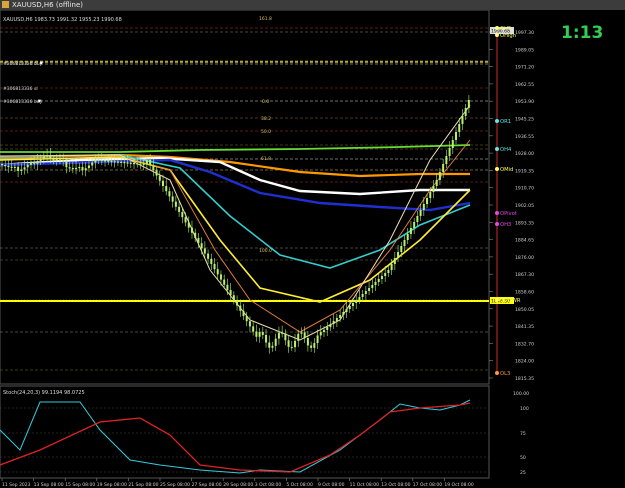  Describe the element at coordinates (506, 150) in the screenshot. I see `level-marker-label: OH4` at that location.